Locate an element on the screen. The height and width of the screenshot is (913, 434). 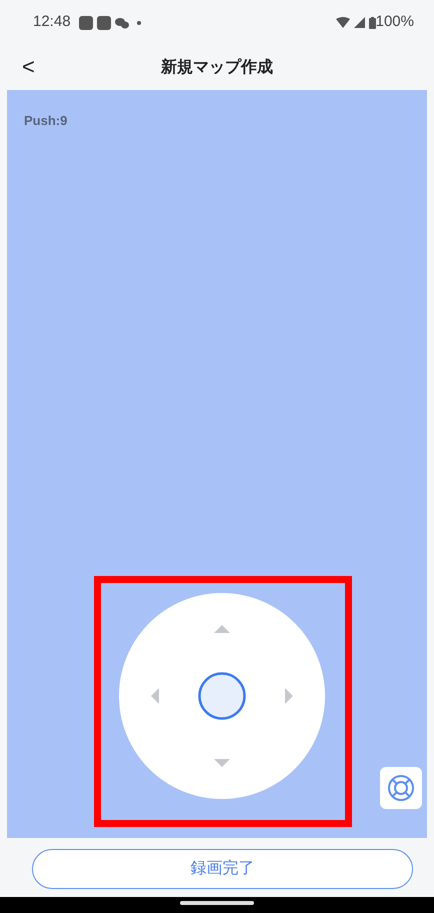
page-title: 新規マップ作成 is located at coordinates (217, 67).